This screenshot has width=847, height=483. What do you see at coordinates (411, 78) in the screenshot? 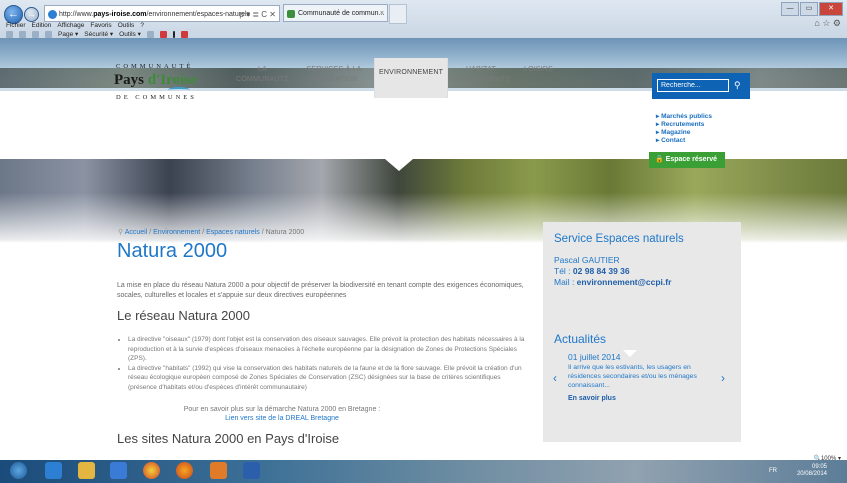
I see `nav-environnement: ENVIRONNEMENT` at bounding box center [411, 78].